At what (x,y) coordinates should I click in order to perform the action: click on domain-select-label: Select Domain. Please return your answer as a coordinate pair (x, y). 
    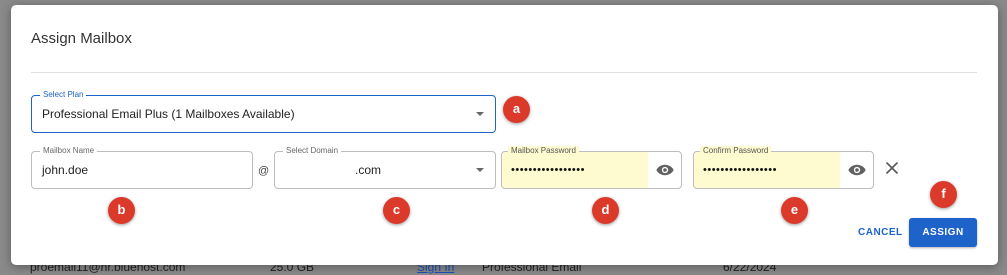
    Looking at the image, I should click on (312, 151).